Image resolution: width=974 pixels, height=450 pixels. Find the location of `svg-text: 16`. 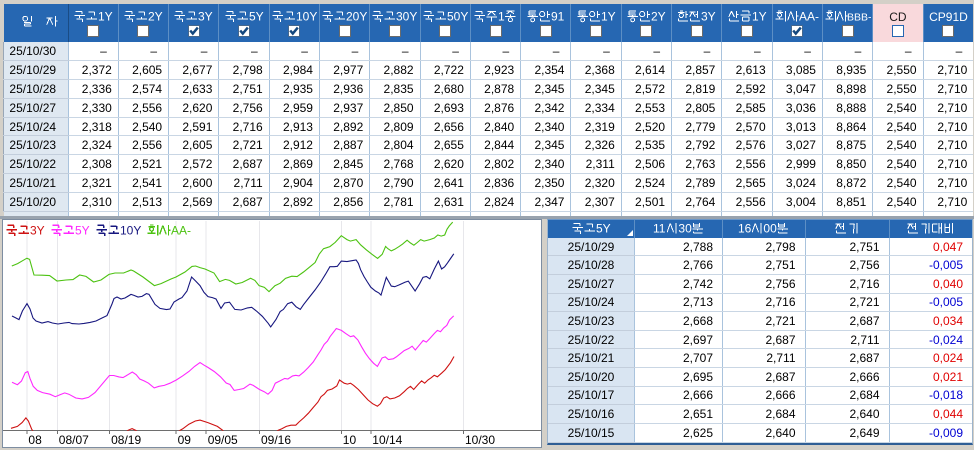

svg-text: 16 is located at coordinates (745, 228).